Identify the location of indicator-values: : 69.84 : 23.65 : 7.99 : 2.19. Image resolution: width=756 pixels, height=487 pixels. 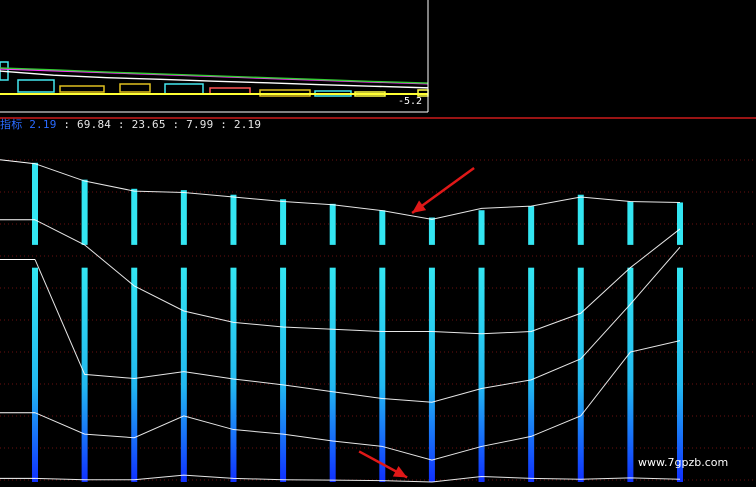
(159, 124).